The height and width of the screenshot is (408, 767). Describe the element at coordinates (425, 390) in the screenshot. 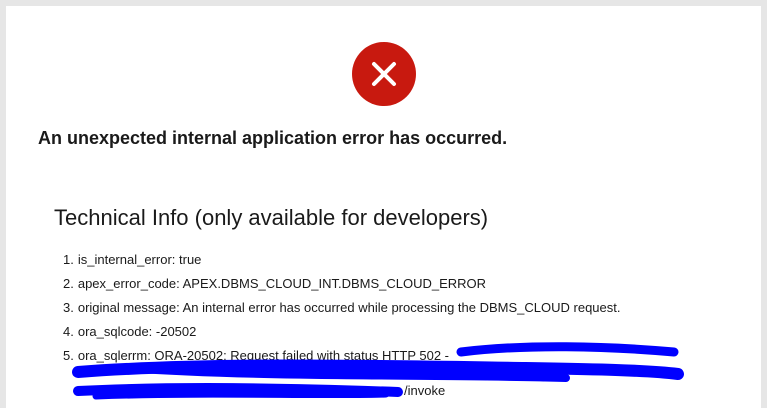

I see `url-tail-text: /invoke` at that location.